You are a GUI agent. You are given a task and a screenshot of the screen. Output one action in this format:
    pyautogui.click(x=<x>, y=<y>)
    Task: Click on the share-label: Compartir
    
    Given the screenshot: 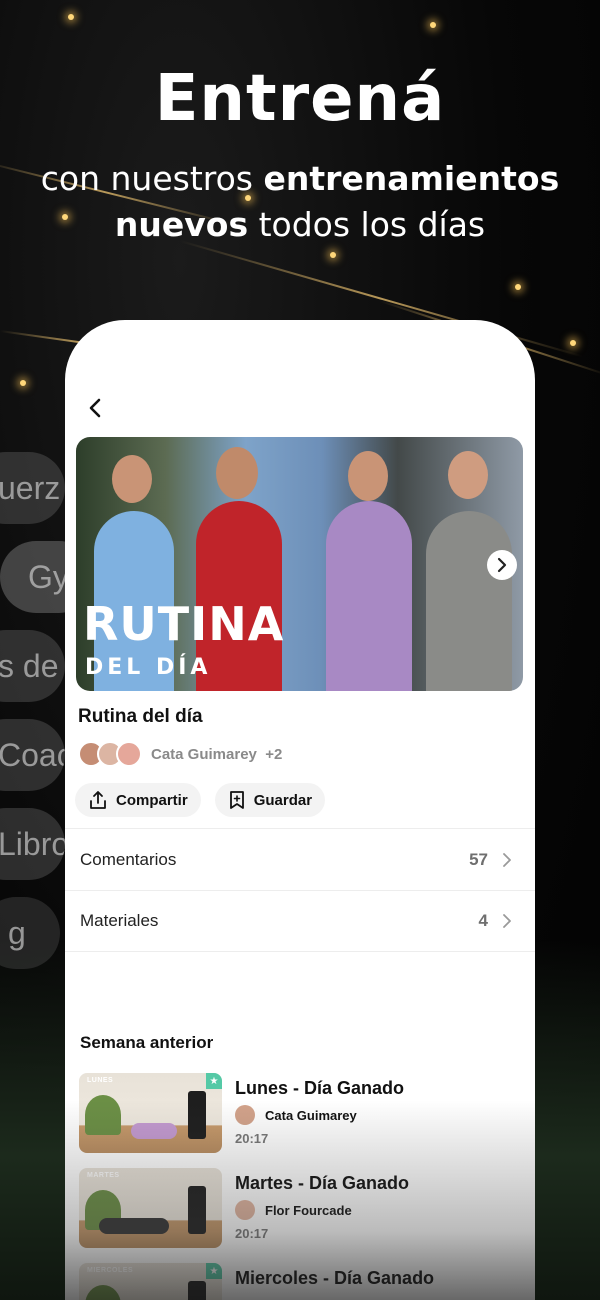 What is the action you would take?
    pyautogui.click(x=152, y=800)
    